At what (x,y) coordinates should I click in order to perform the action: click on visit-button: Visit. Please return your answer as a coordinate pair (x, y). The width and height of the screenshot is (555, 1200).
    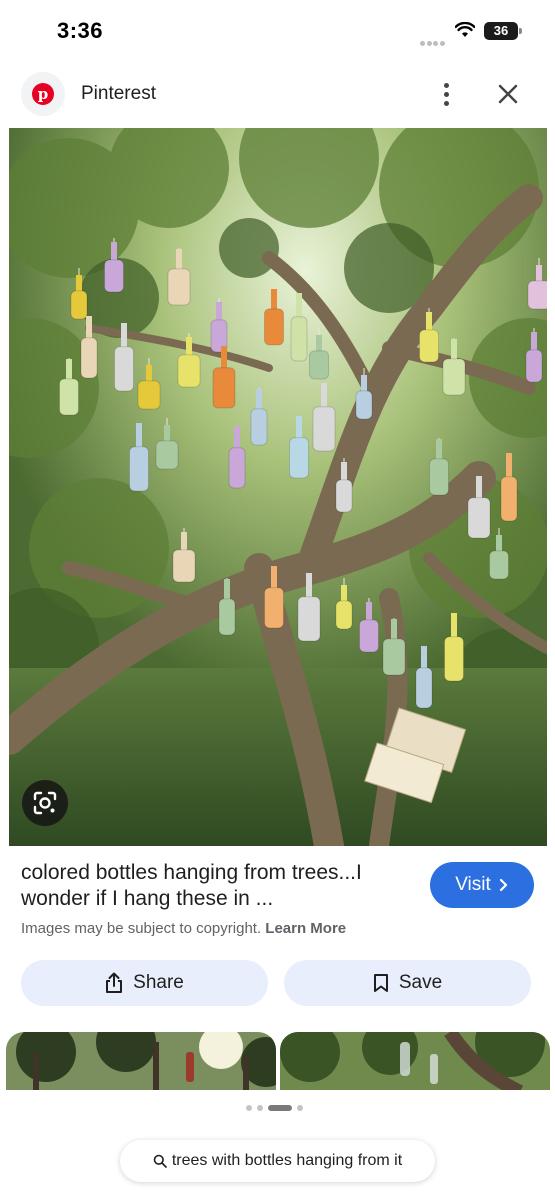
    Looking at the image, I should click on (482, 885).